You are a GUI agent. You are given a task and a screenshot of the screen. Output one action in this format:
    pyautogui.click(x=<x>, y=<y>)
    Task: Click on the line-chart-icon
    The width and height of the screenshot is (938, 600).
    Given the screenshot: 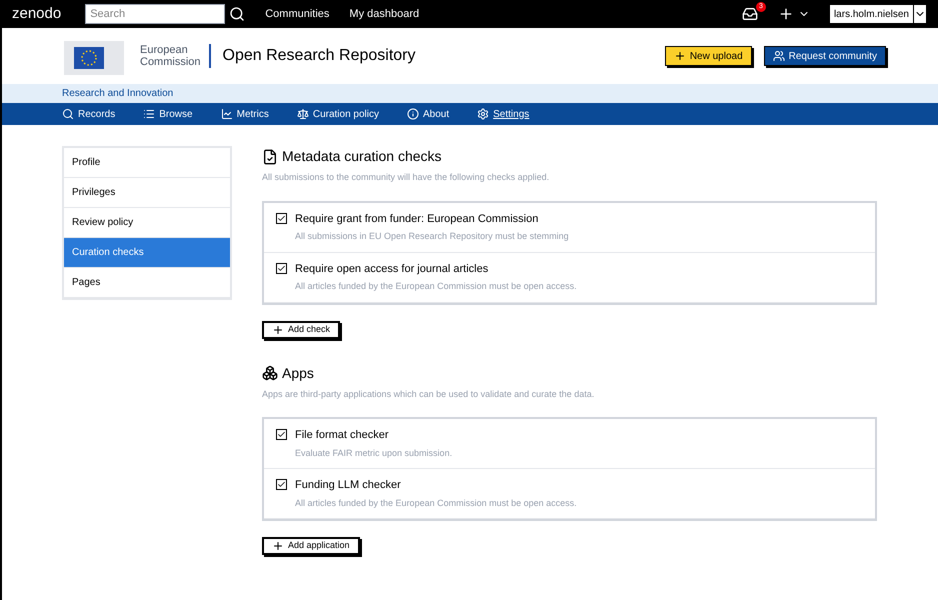 What is the action you would take?
    pyautogui.click(x=226, y=114)
    